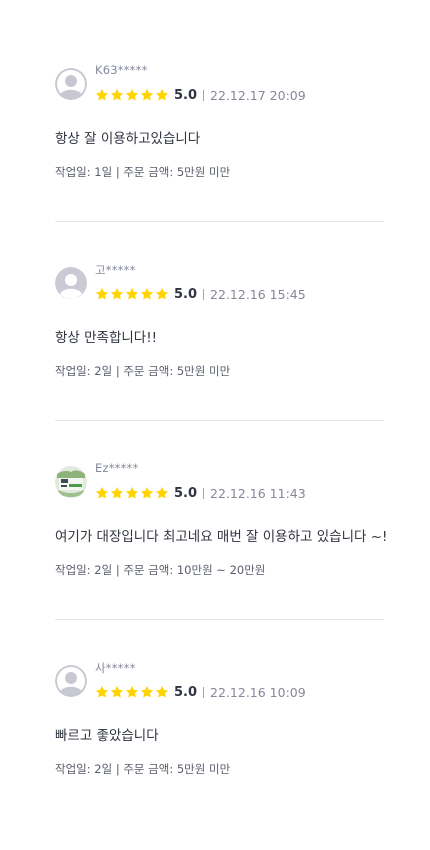 The width and height of the screenshot is (430, 850). I want to click on review-date: 22.12.16 15:45, so click(258, 294).